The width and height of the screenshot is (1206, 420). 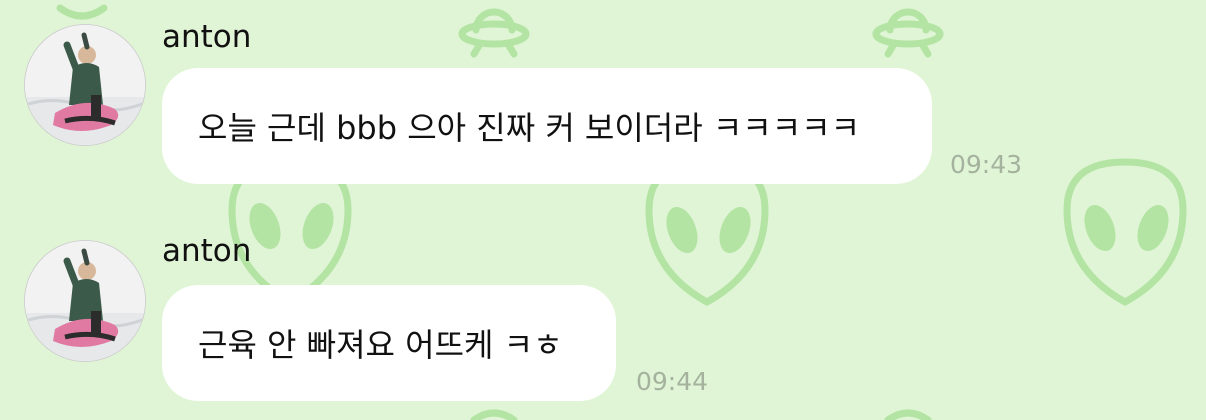 I want to click on message-text: 근육 안 빠져요 어뜨케 ㅋㅎ, so click(x=380, y=345).